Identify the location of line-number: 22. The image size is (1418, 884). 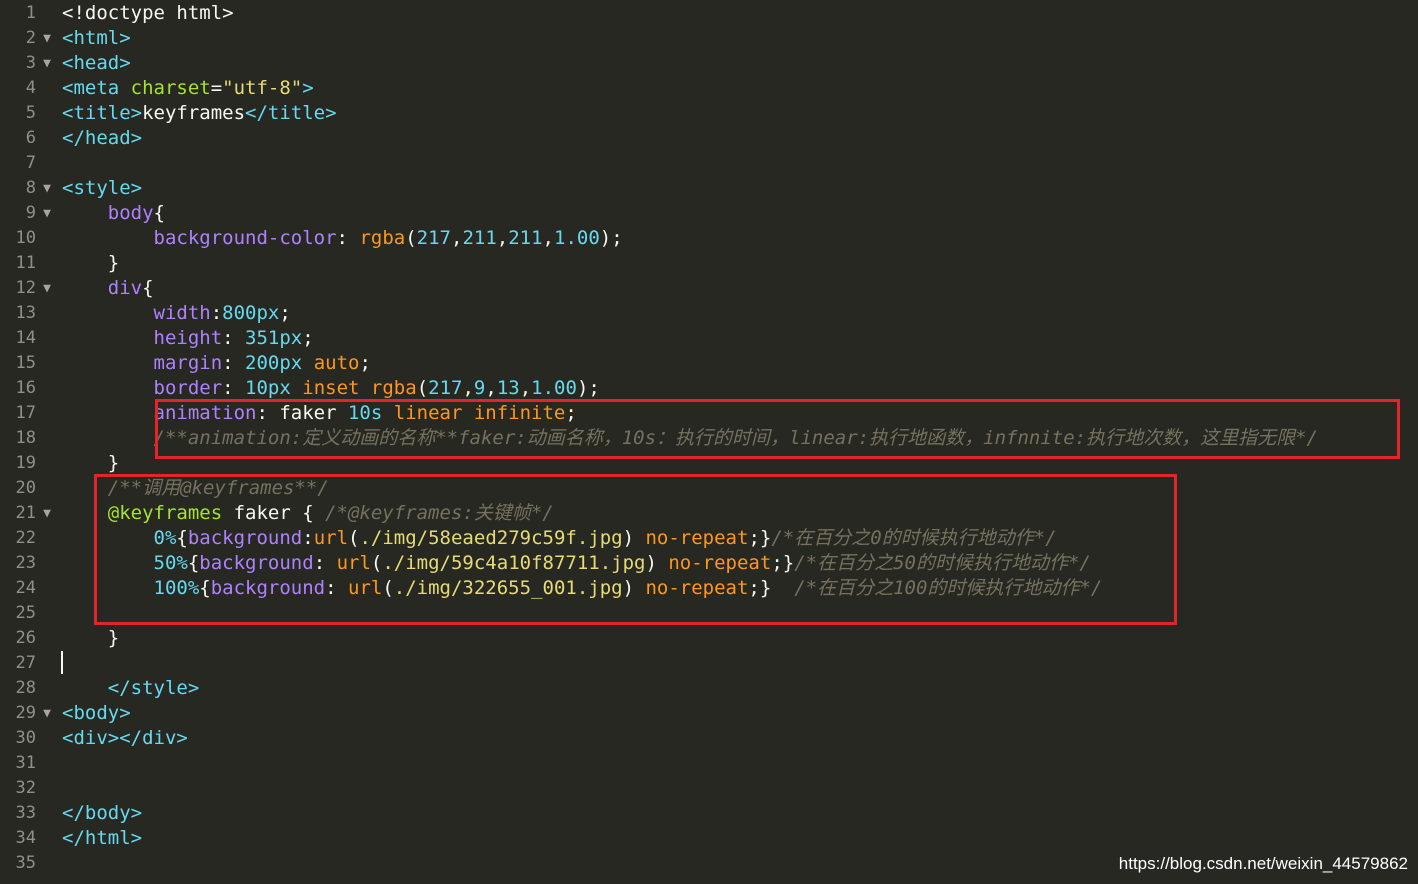
(25, 538).